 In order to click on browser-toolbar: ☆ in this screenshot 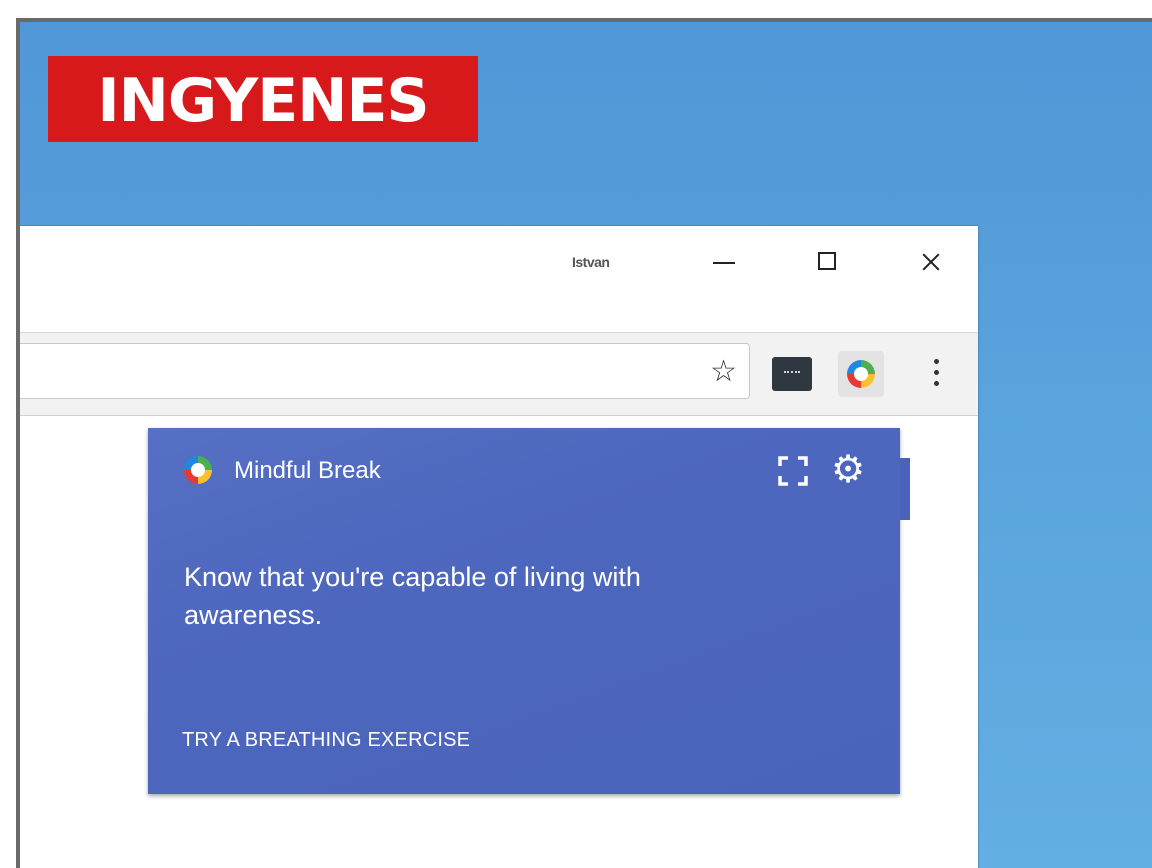, I will do `click(499, 374)`.